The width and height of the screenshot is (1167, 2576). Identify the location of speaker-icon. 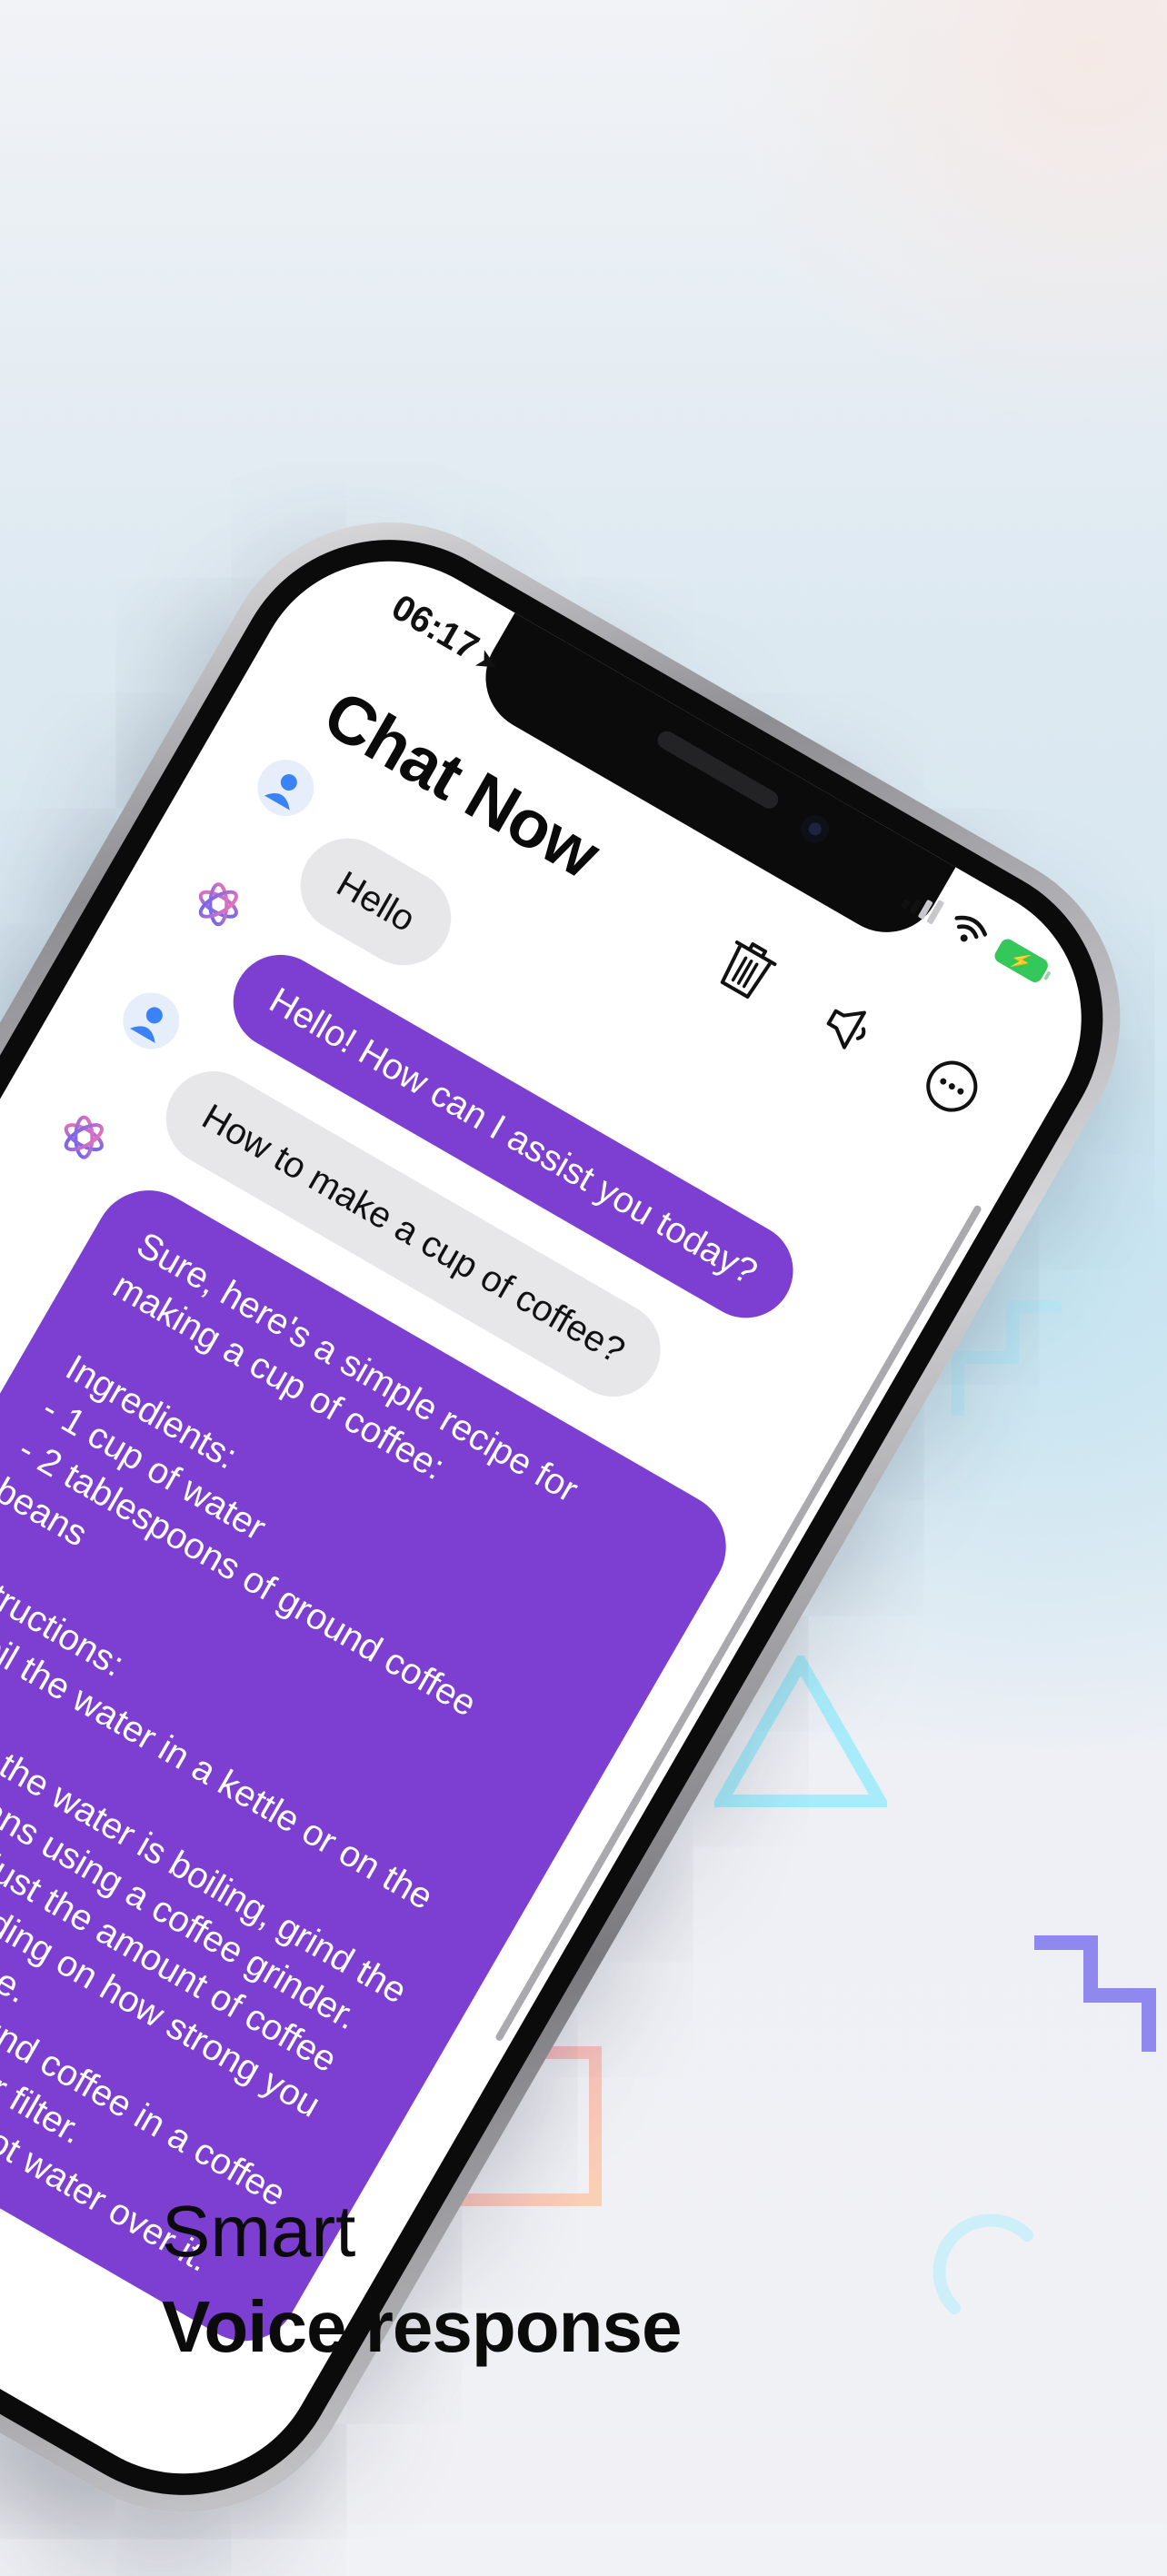
(846, 1029).